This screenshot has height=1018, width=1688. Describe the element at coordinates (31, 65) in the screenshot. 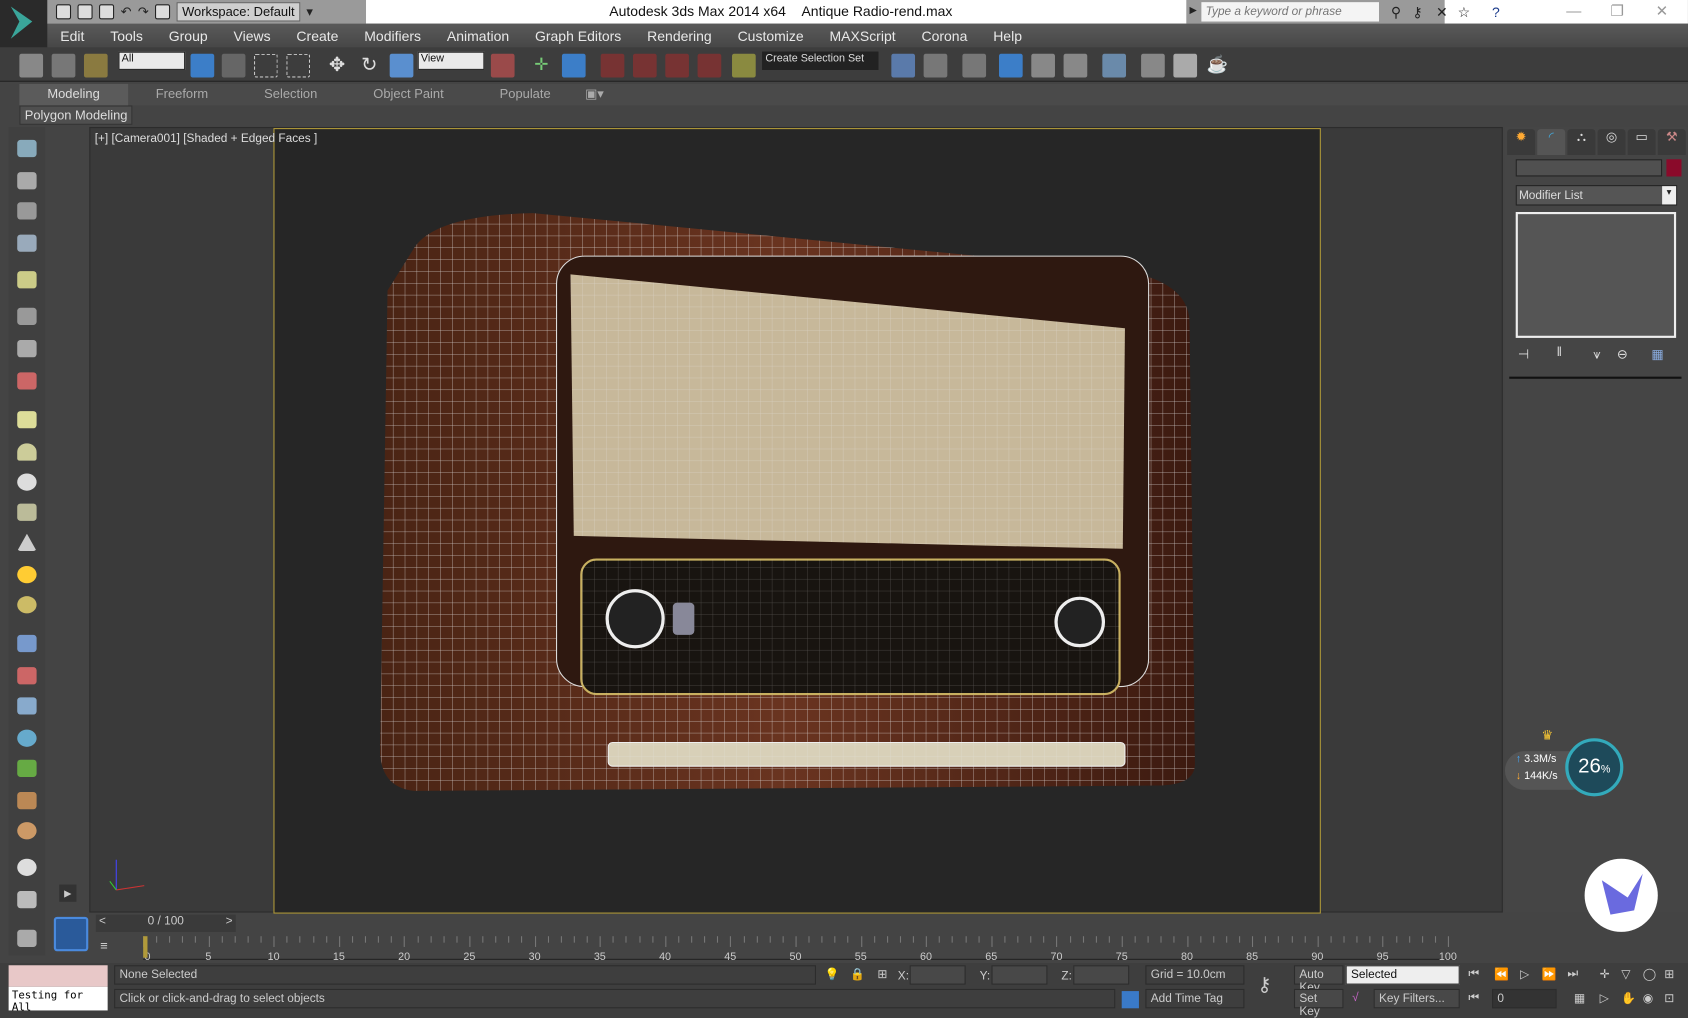

I see `link-icon` at that location.